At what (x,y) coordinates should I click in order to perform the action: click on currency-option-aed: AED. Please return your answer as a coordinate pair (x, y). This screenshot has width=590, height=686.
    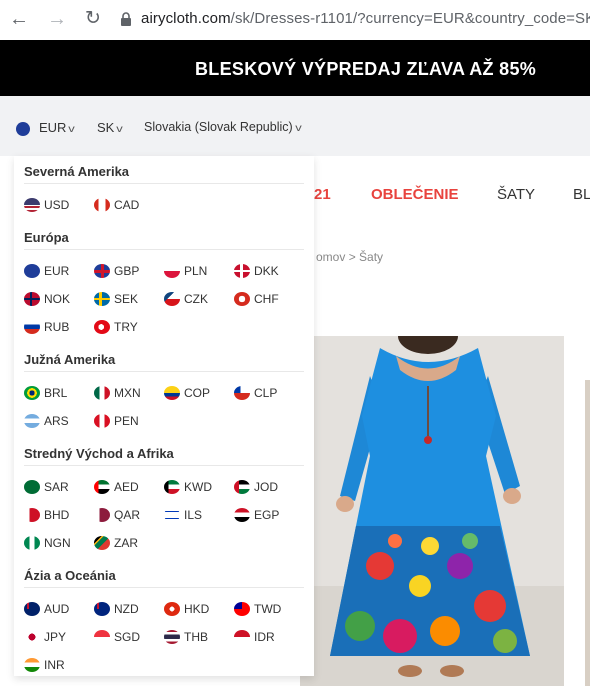
    Looking at the image, I should click on (116, 487).